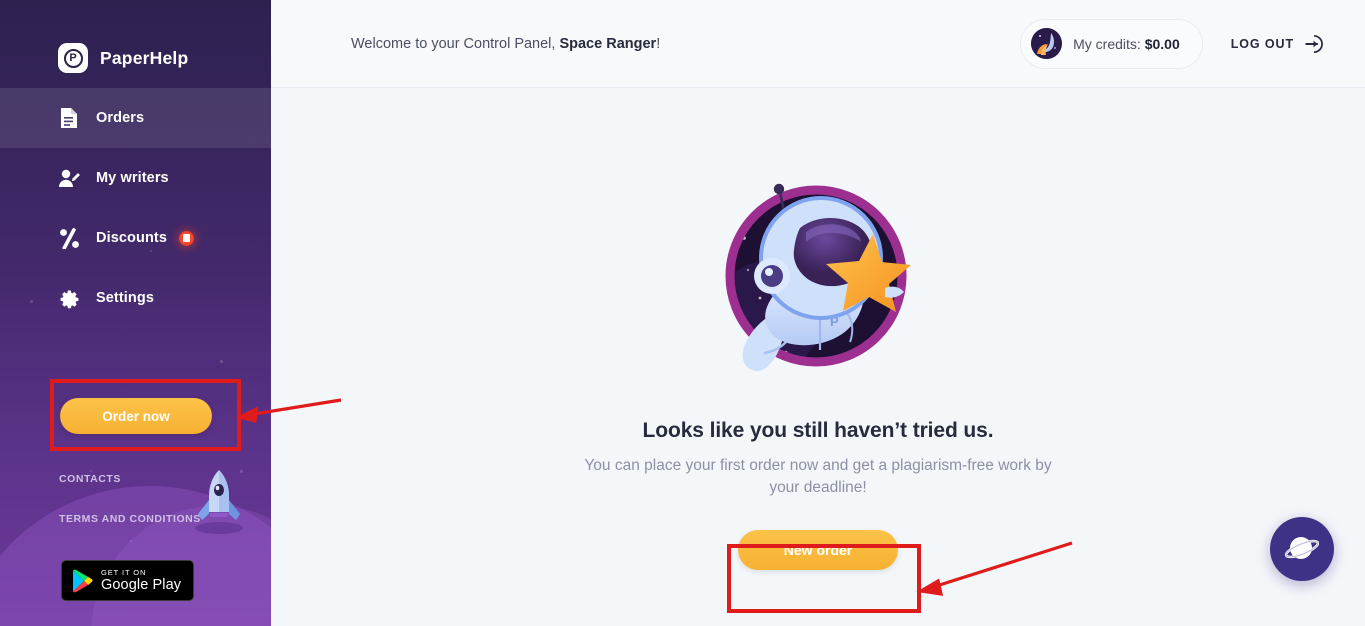  Describe the element at coordinates (131, 238) in the screenshot. I see `sidebar-item-label: Discounts` at that location.